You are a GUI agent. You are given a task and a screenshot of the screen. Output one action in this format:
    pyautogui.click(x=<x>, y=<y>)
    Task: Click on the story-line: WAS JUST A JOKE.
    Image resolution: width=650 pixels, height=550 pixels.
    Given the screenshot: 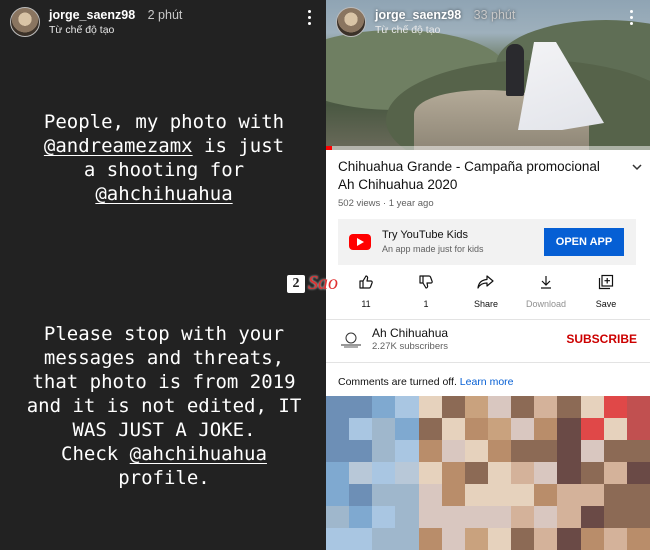 What is the action you would take?
    pyautogui.click(x=164, y=430)
    